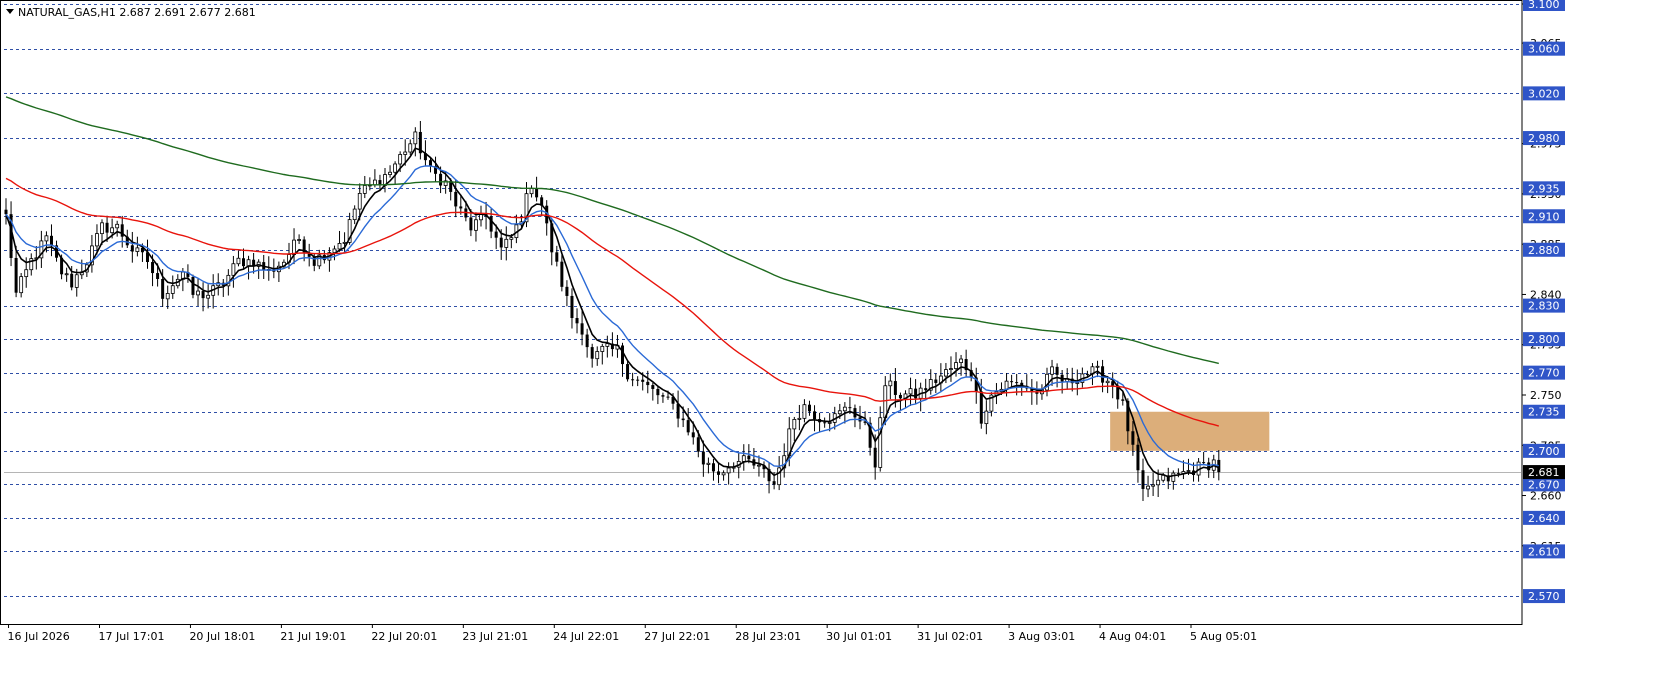 Image resolution: width=1658 pixels, height=688 pixels. Describe the element at coordinates (137, 12) in the screenshot. I see `symbol-ohlc-text: NATURAL_GAS,H1 2.687 2.691 2.677 2.681` at that location.